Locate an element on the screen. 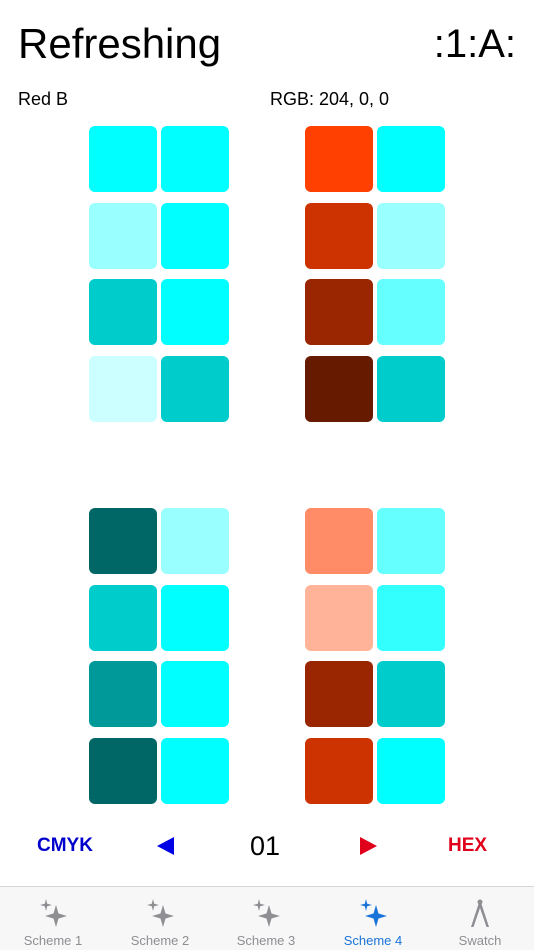  page-title: Refreshing is located at coordinates (120, 43).